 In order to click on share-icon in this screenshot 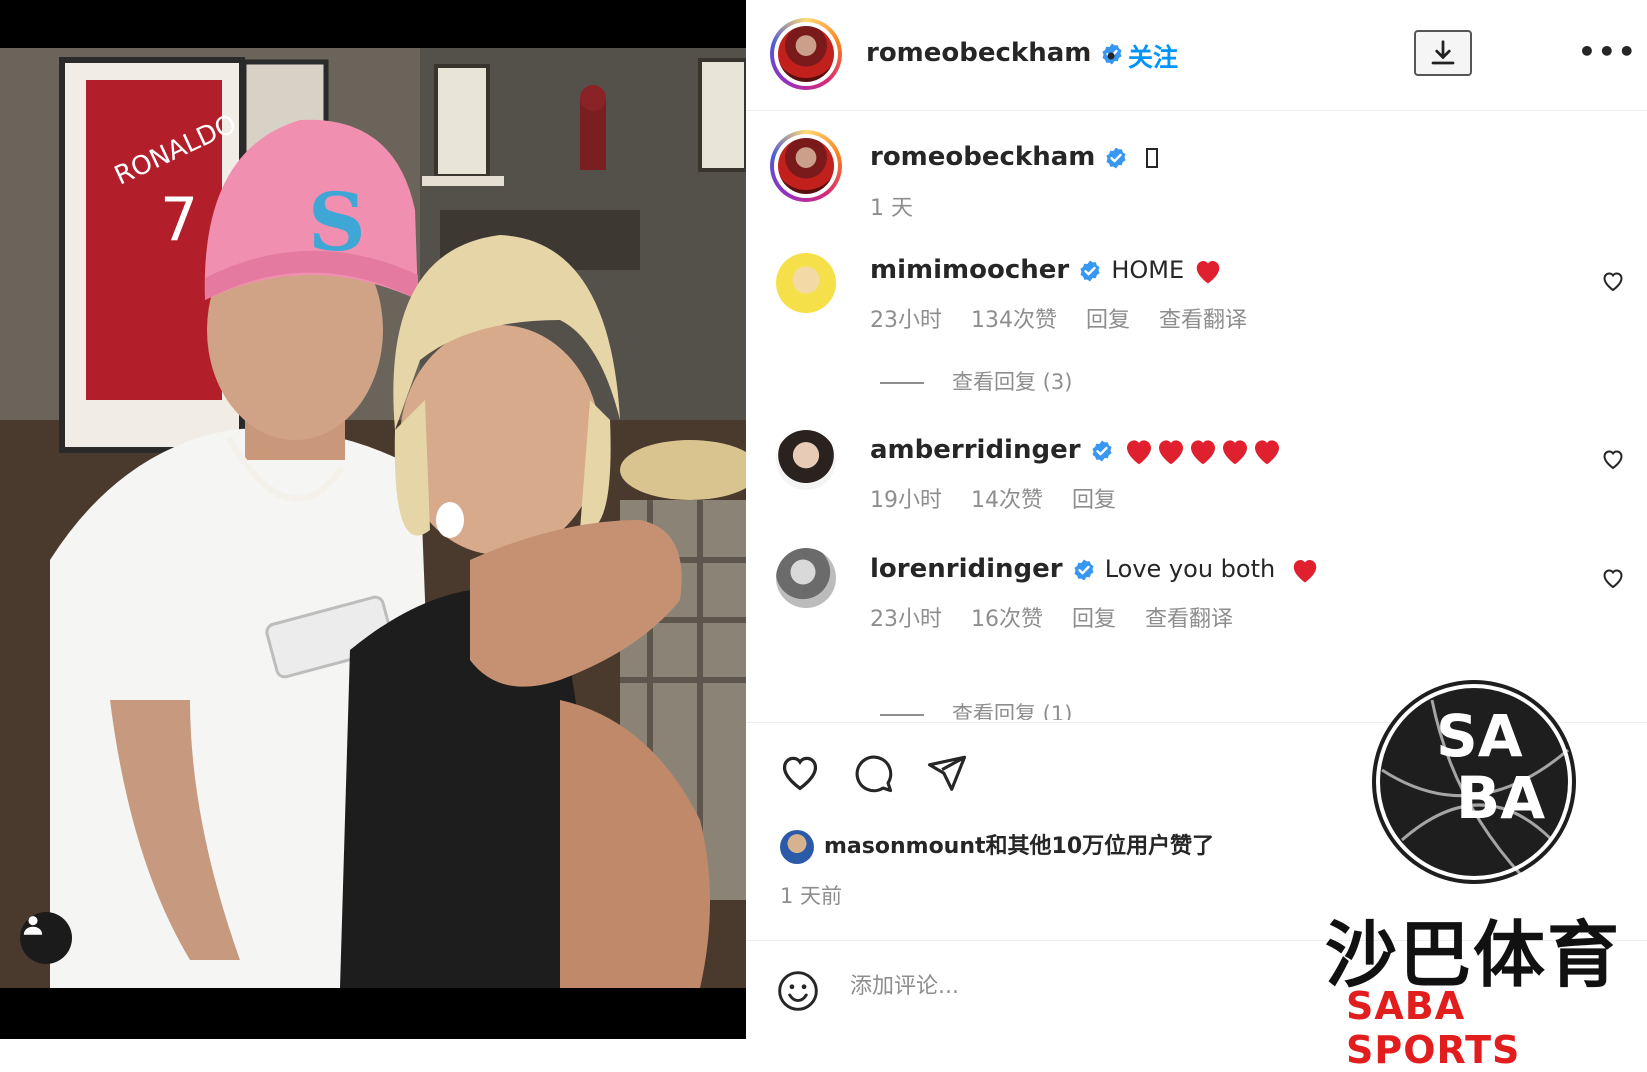, I will do `click(947, 773)`.